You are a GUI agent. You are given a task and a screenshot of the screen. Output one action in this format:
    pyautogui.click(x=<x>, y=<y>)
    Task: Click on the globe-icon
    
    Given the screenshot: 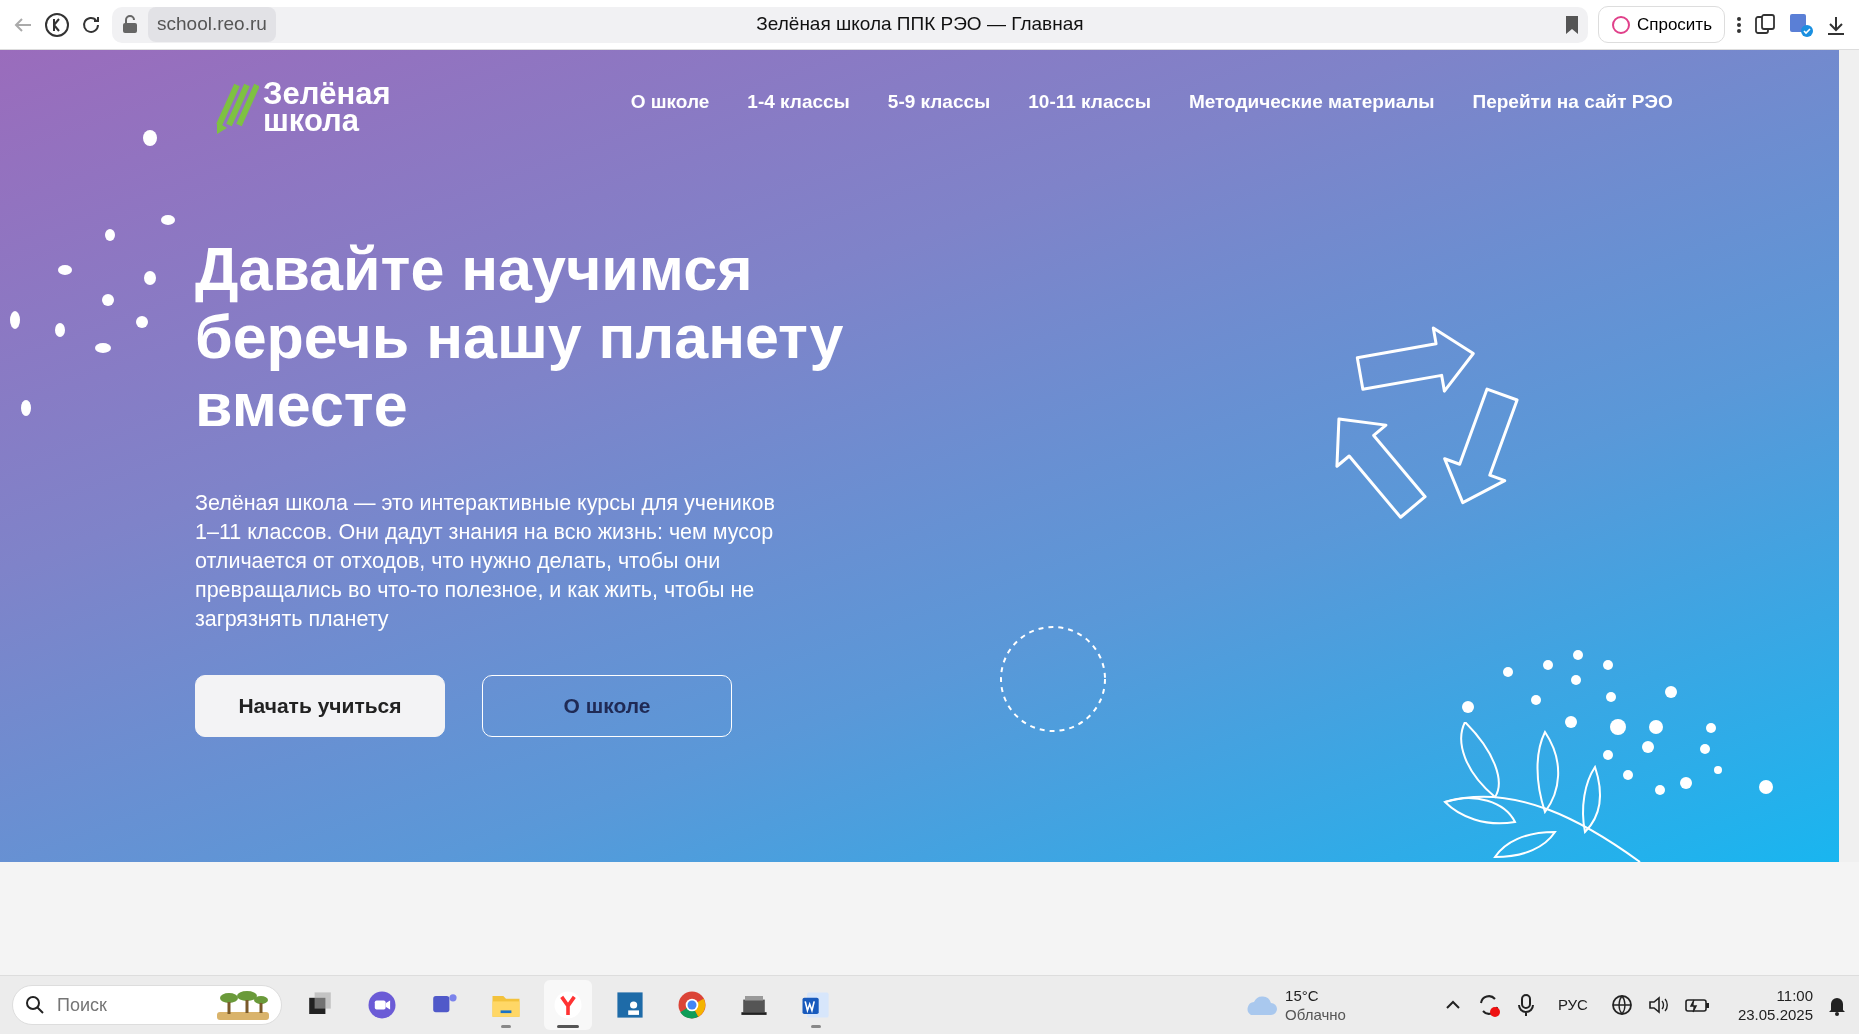 What is the action you would take?
    pyautogui.click(x=1621, y=1005)
    